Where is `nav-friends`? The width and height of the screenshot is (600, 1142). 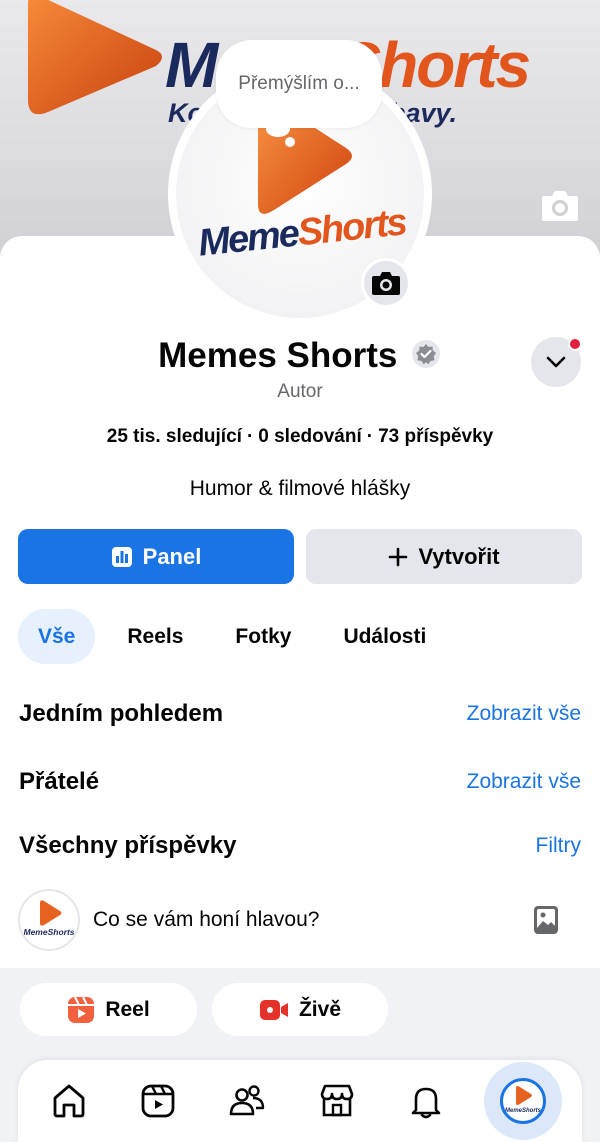 nav-friends is located at coordinates (247, 1101).